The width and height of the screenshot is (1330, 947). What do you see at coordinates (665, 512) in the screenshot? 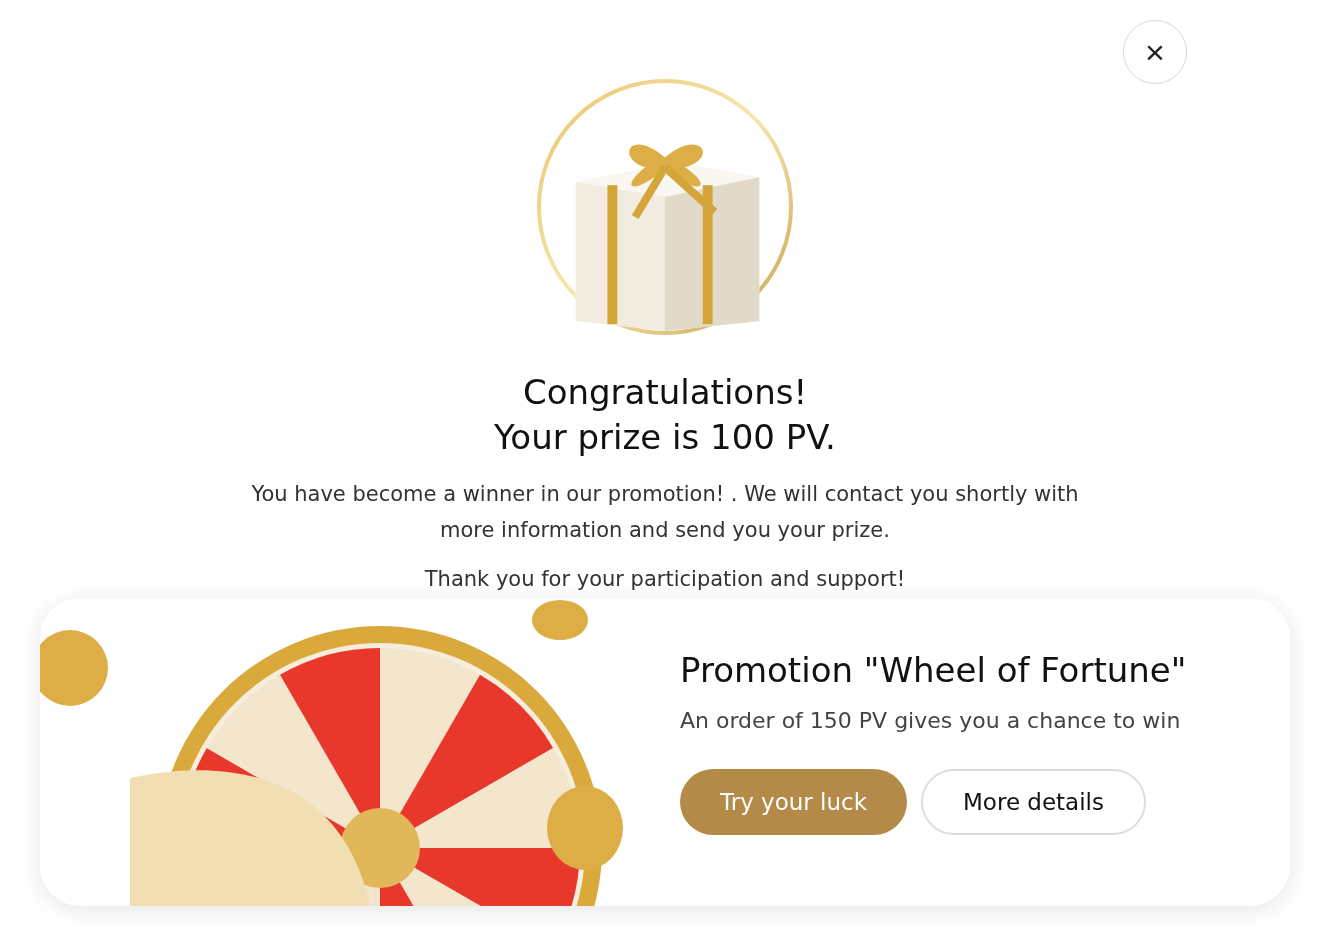
I see `prize-message: You have become a winner in our promotion! . We will contact you shortly with more information and send you your prize.` at bounding box center [665, 512].